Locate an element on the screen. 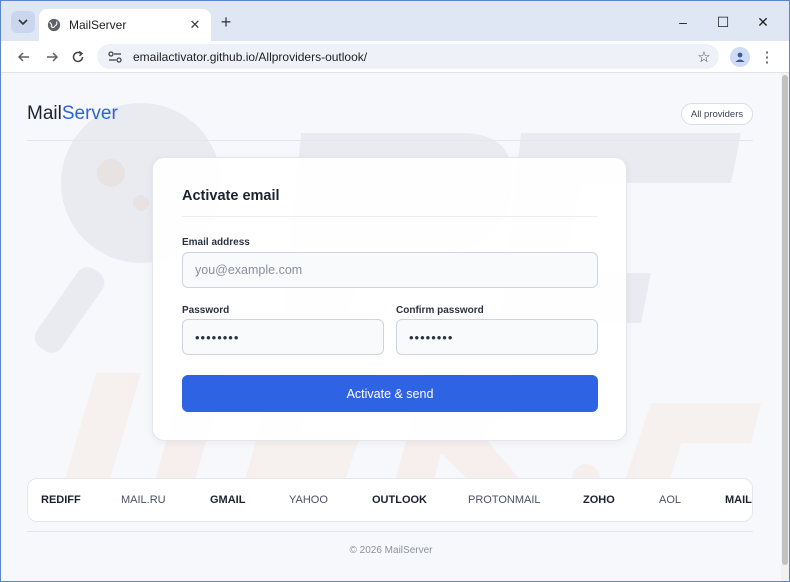 Image resolution: width=790 pixels, height=582 pixels. reload-button is located at coordinates (78, 57).